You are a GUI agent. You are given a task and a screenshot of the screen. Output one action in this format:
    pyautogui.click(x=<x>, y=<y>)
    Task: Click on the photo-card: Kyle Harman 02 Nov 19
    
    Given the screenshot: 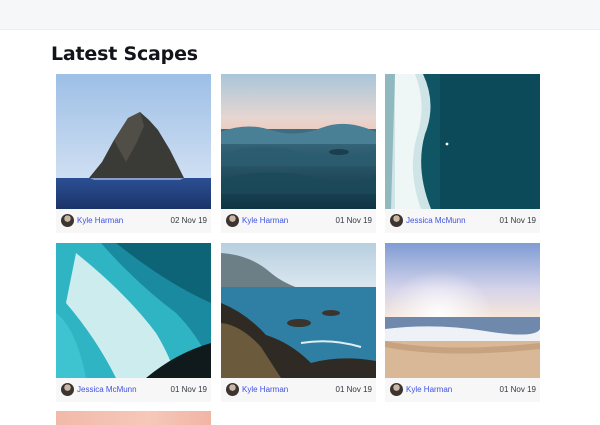 What is the action you would take?
    pyautogui.click(x=133, y=154)
    